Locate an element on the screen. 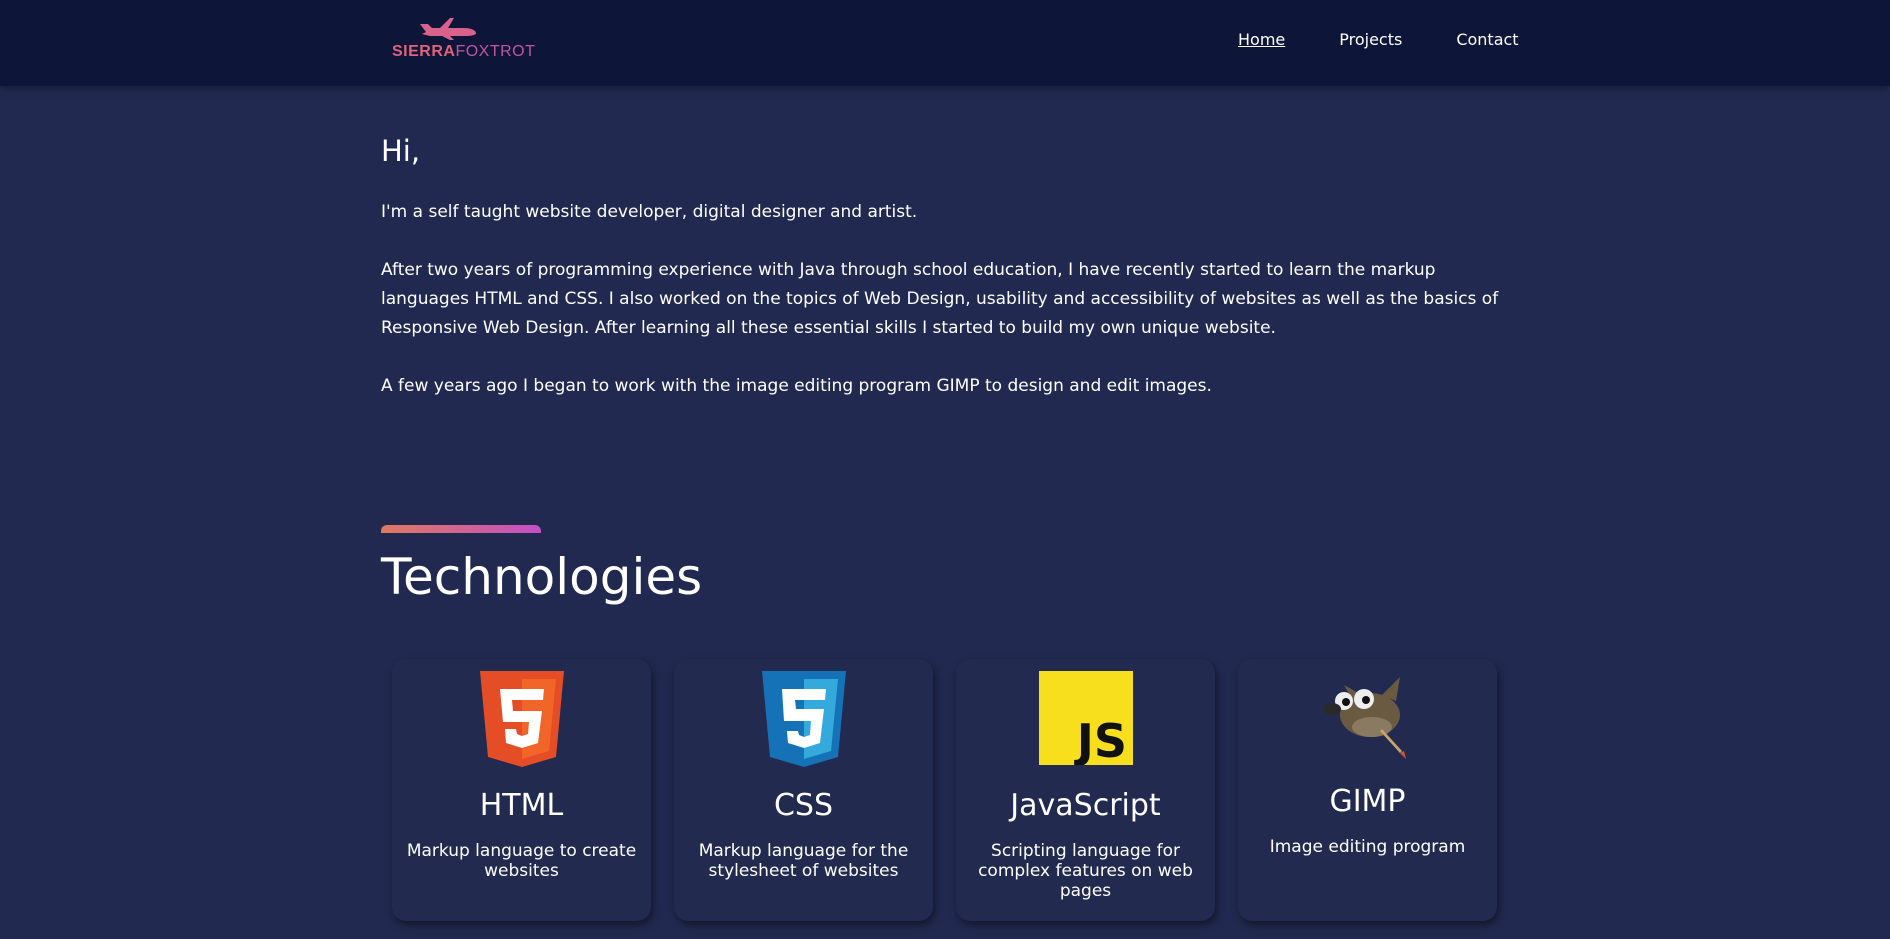  site-logo: SIERRAFOXTROT is located at coordinates (463, 38).